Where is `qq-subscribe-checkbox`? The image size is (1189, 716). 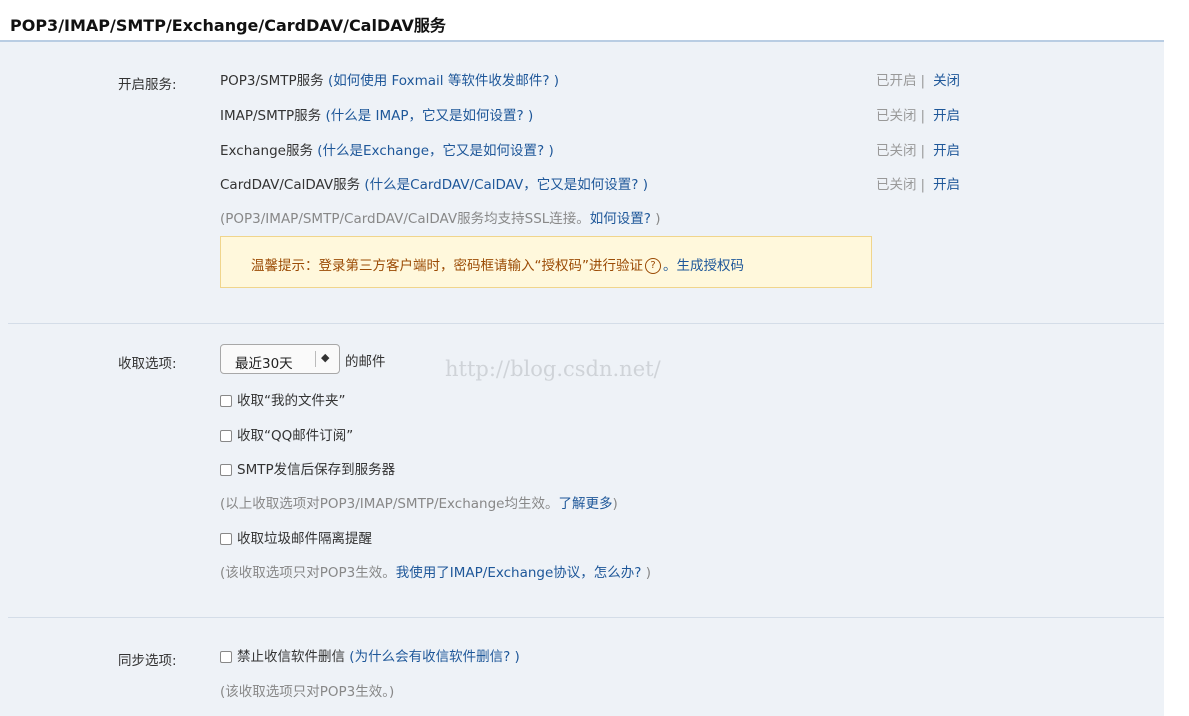
qq-subscribe-checkbox is located at coordinates (226, 436).